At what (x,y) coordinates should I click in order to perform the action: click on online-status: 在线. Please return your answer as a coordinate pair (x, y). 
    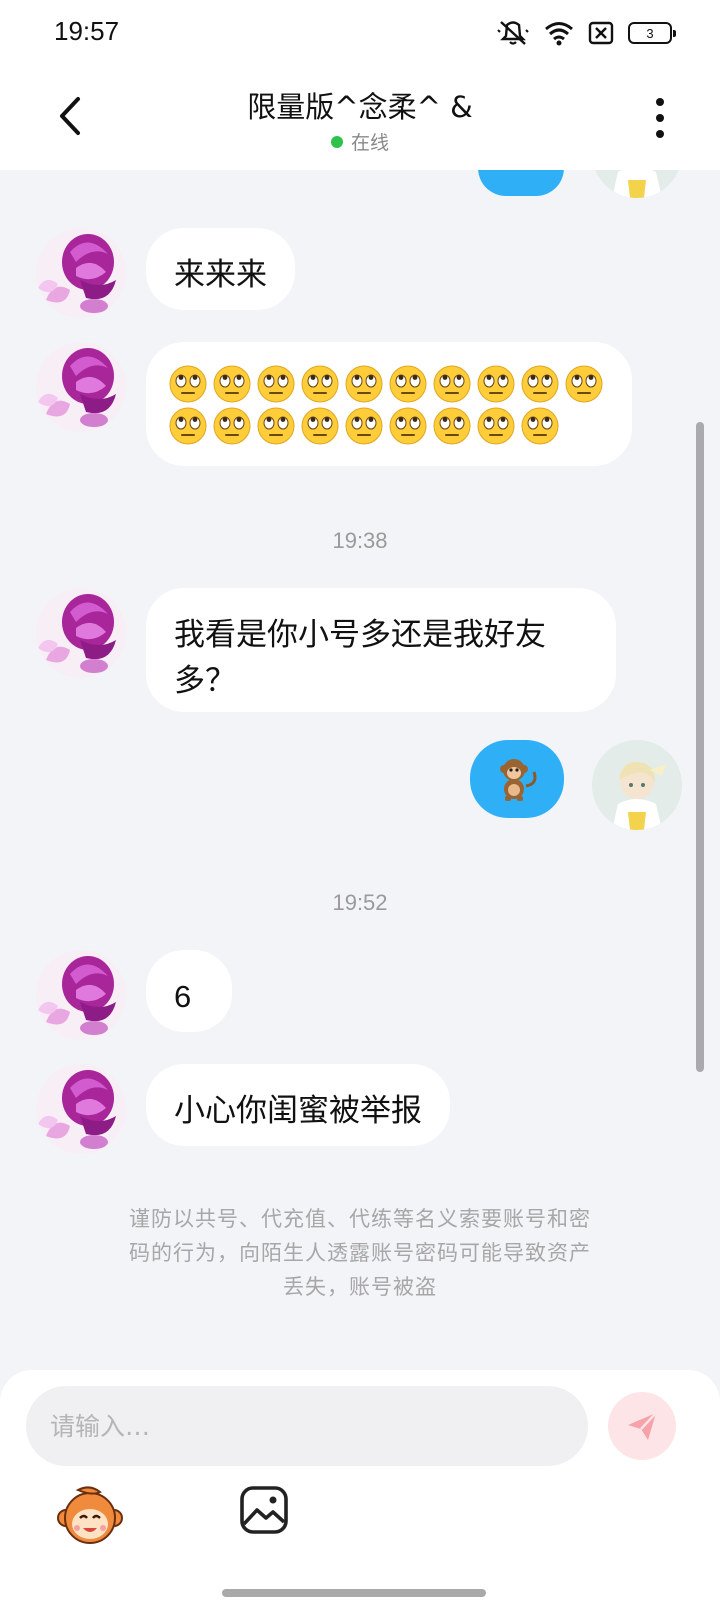
    Looking at the image, I should click on (360, 141).